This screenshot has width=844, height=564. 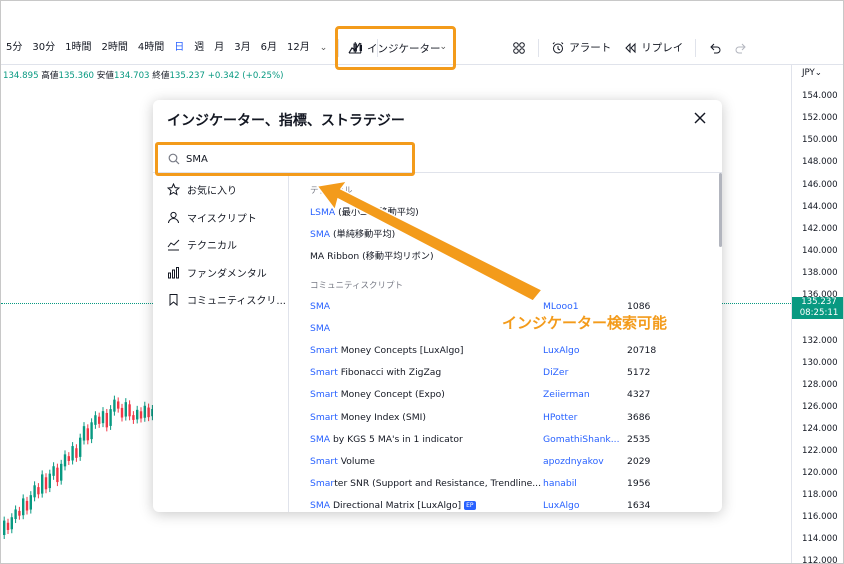 What do you see at coordinates (820, 207) in the screenshot?
I see `price-tick: 144.000` at bounding box center [820, 207].